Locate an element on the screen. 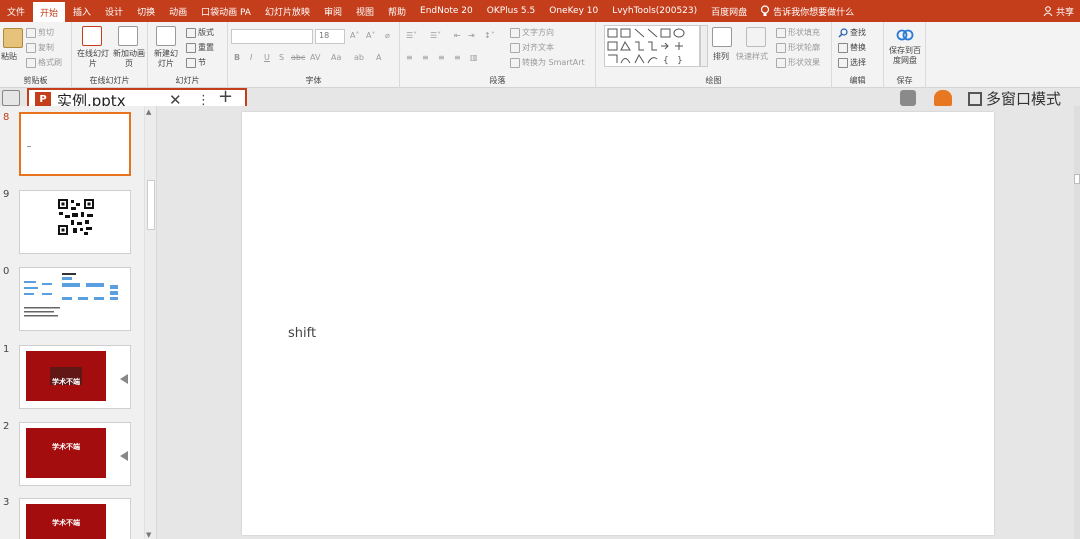 Image resolution: width=1080 pixels, height=539 pixels. copy-label: 复制 is located at coordinates (46, 47).